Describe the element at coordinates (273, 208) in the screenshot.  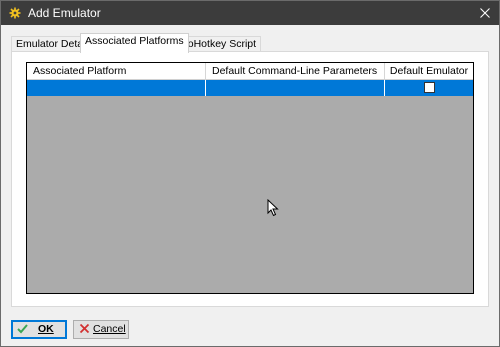
I see `mouse-cursor-icon` at that location.